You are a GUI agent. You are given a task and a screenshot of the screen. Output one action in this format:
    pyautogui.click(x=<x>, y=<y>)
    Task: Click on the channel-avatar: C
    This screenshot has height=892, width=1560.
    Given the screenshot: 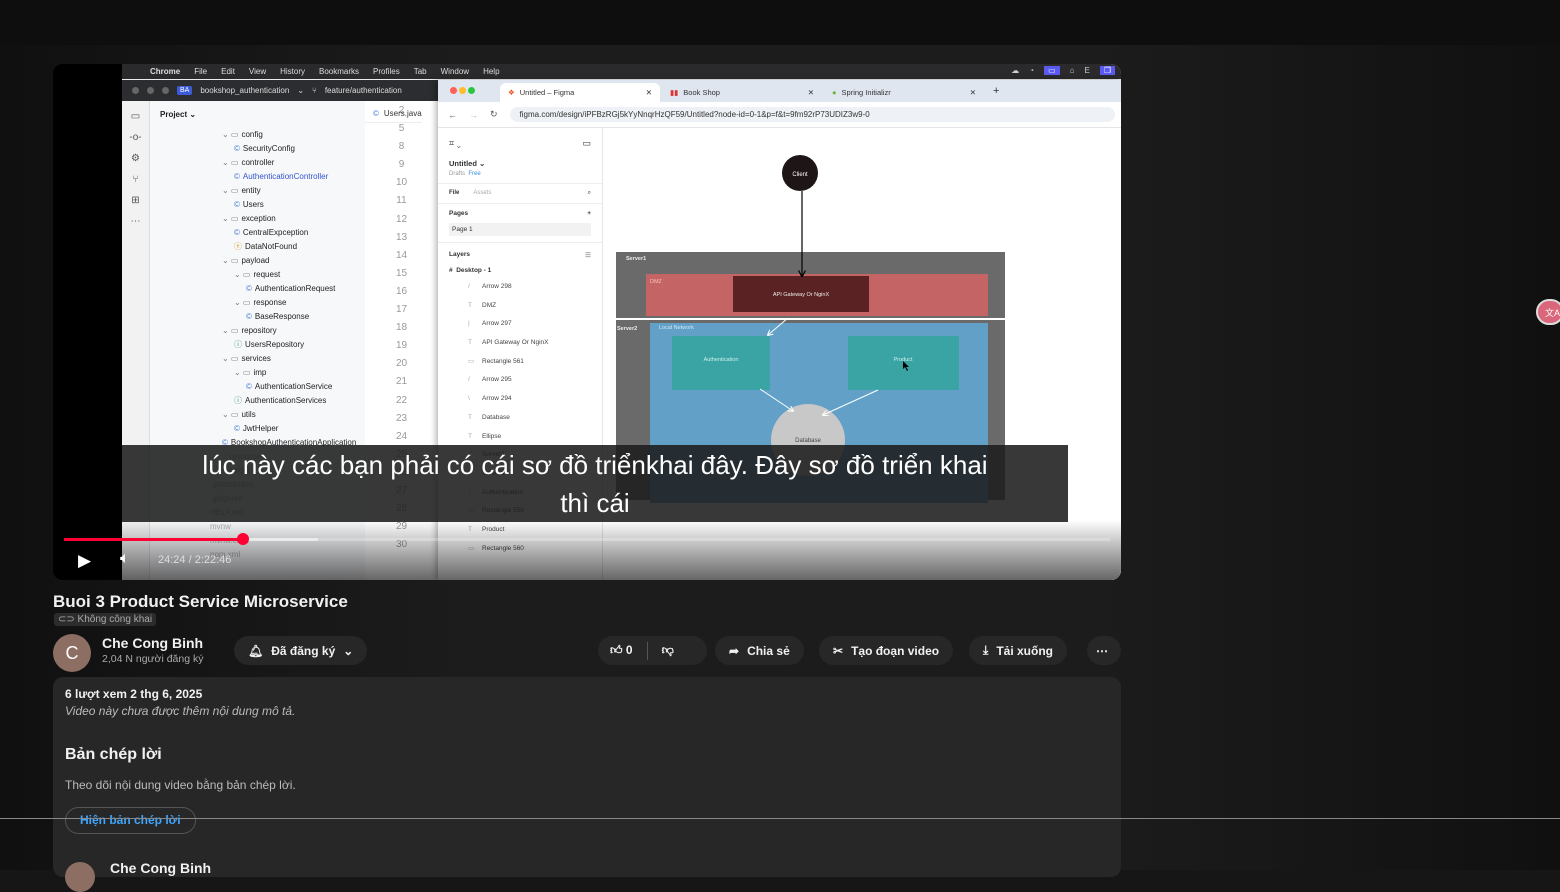 What is the action you would take?
    pyautogui.click(x=72, y=653)
    